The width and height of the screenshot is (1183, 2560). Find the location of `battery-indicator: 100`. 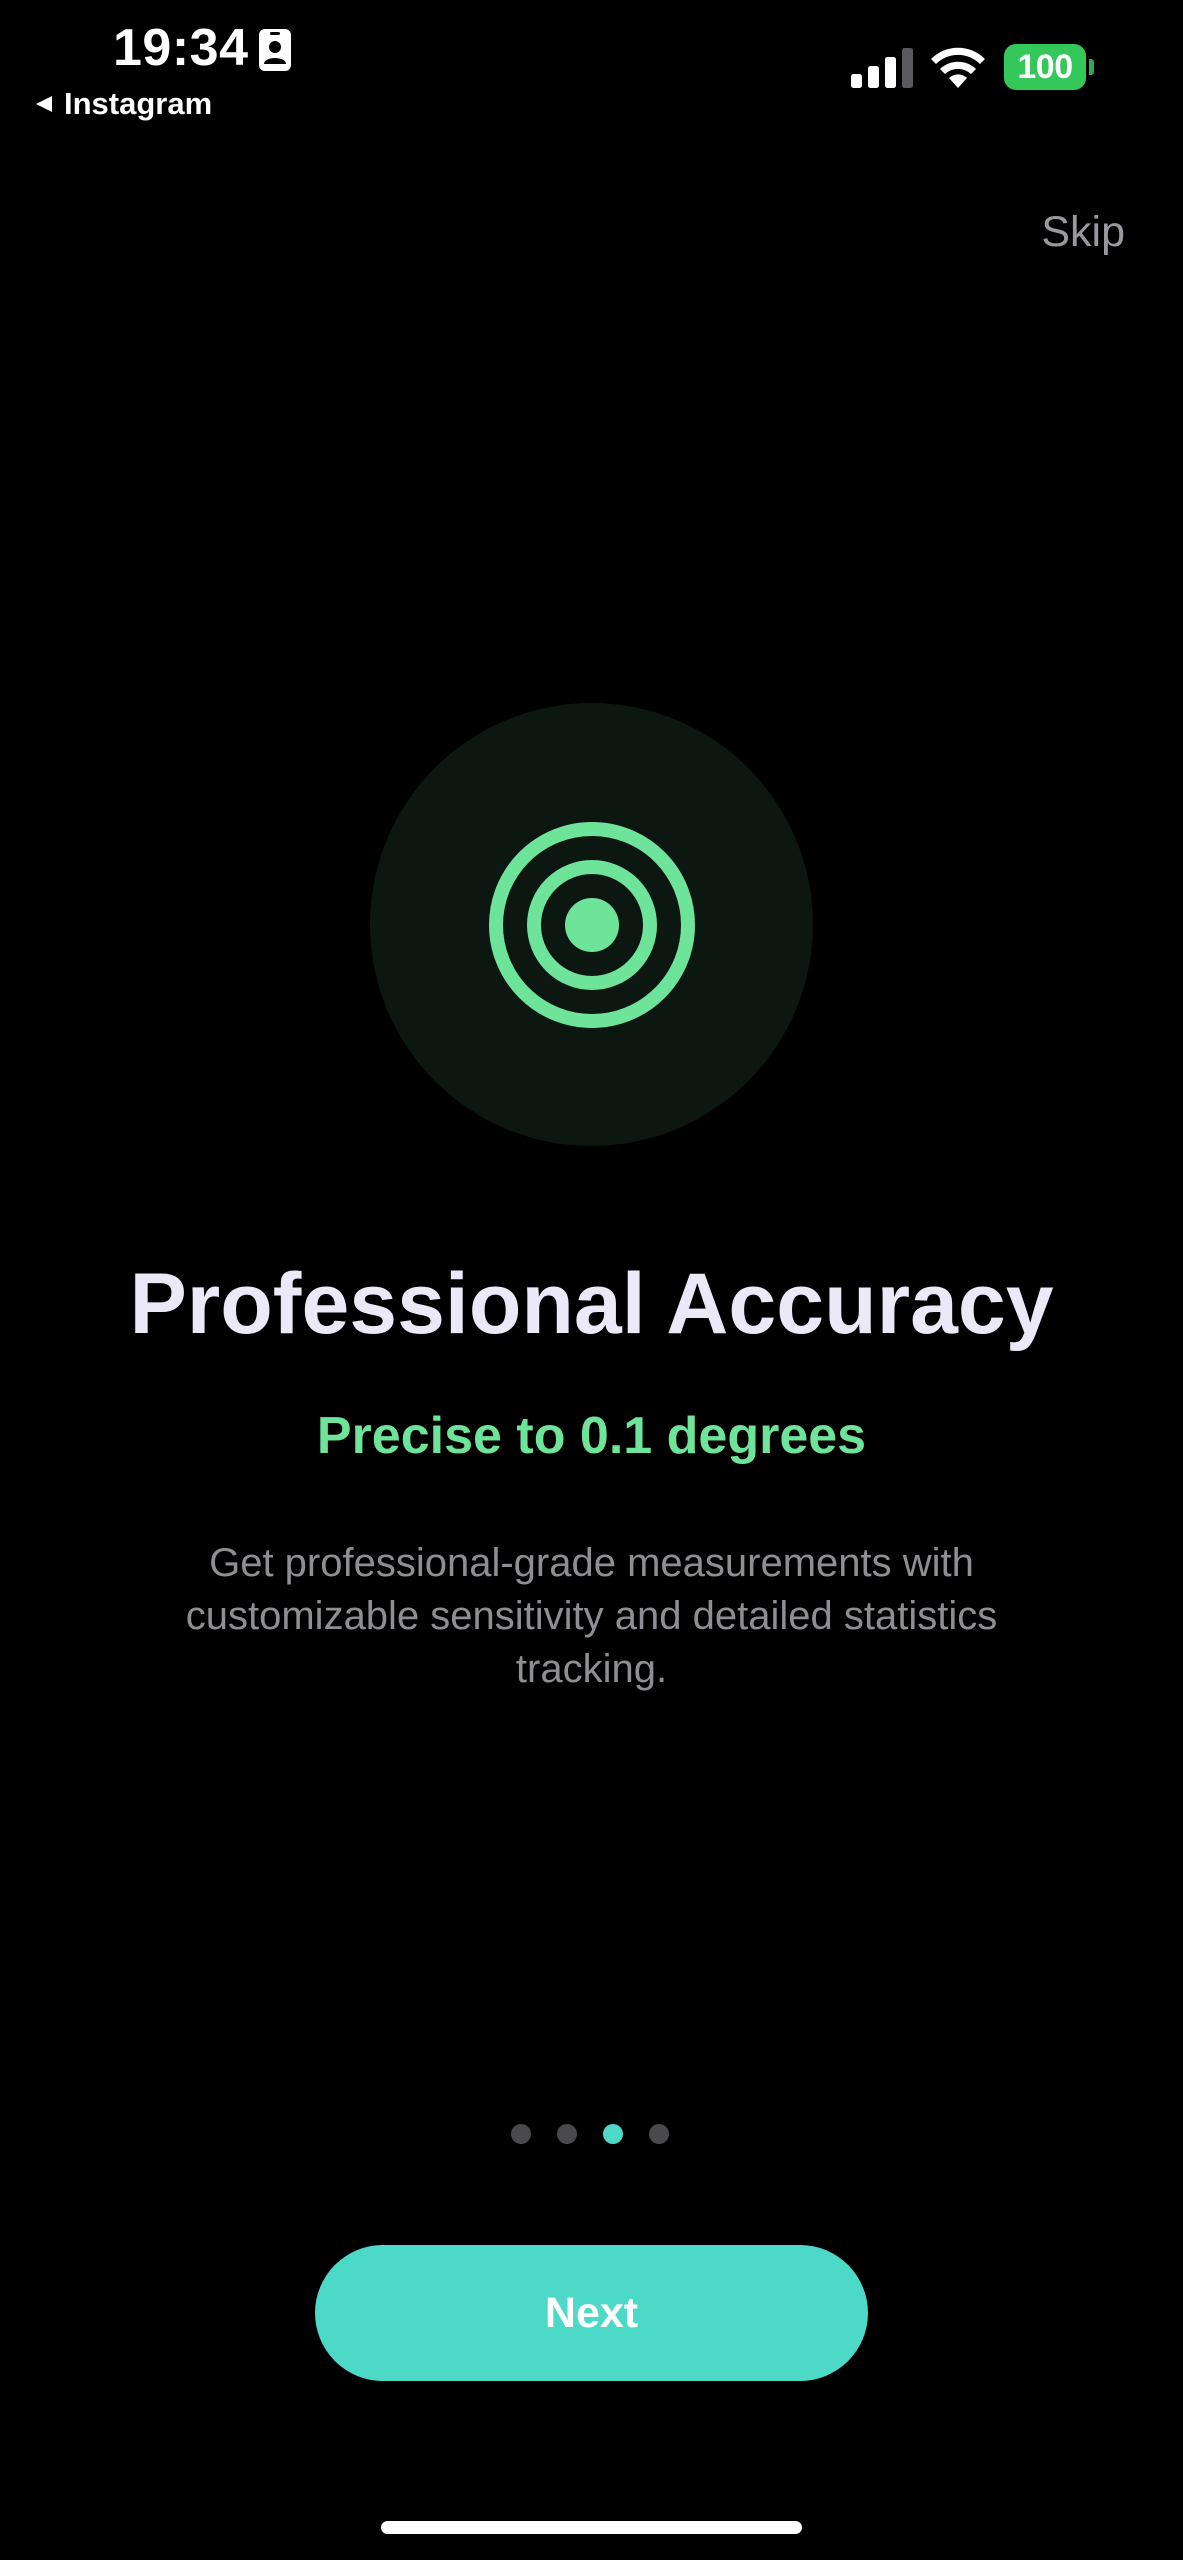

battery-indicator: 100 is located at coordinates (1049, 67).